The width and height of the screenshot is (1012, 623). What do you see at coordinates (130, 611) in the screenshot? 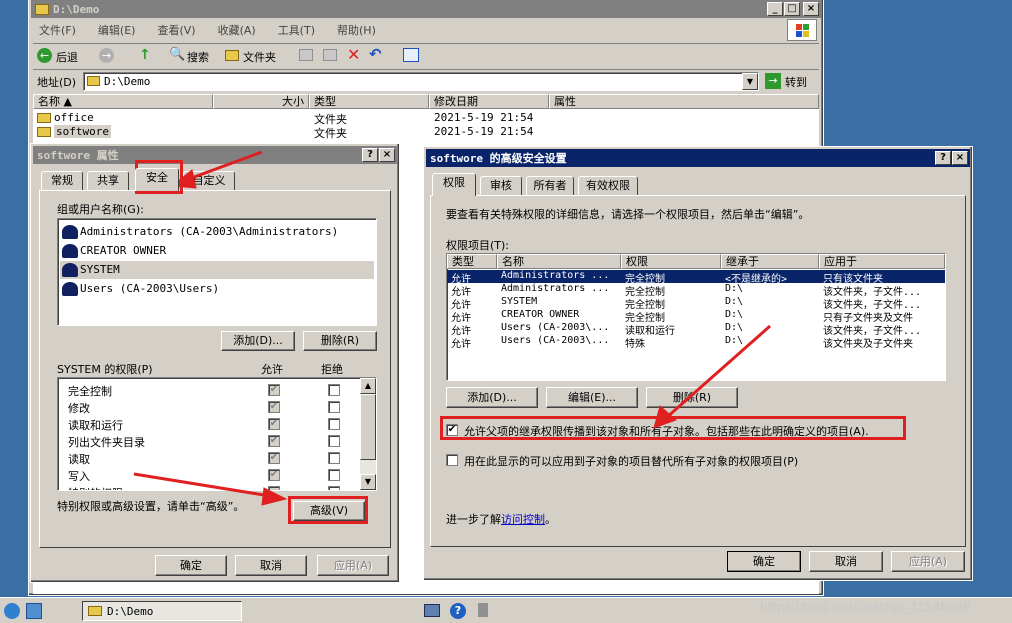
I see `taskbar-window-label: D:\Demo` at bounding box center [130, 611].